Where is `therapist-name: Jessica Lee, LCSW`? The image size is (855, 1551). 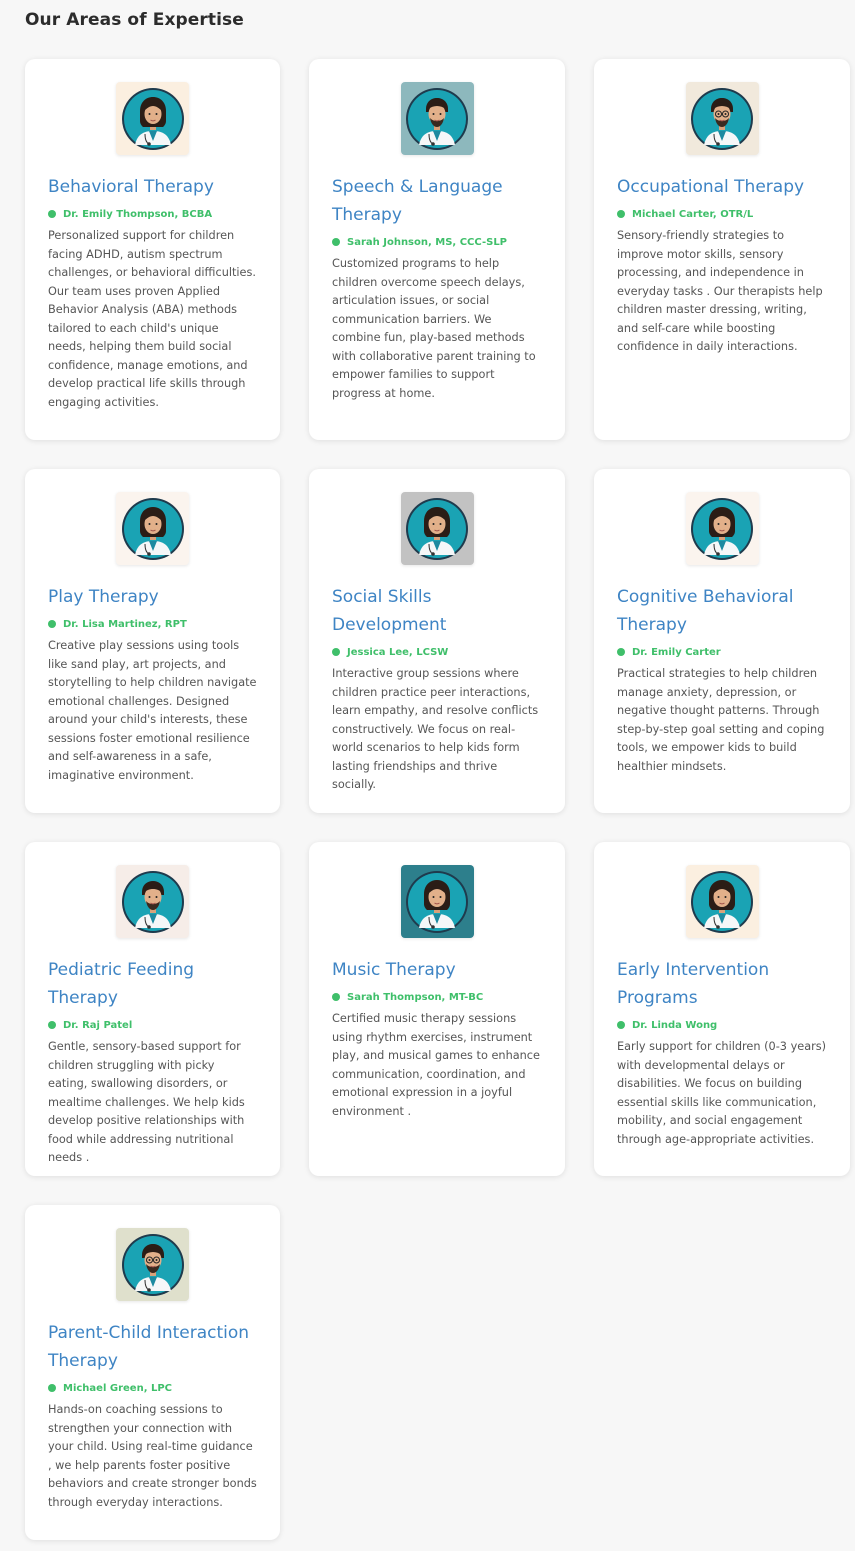 therapist-name: Jessica Lee, LCSW is located at coordinates (398, 652).